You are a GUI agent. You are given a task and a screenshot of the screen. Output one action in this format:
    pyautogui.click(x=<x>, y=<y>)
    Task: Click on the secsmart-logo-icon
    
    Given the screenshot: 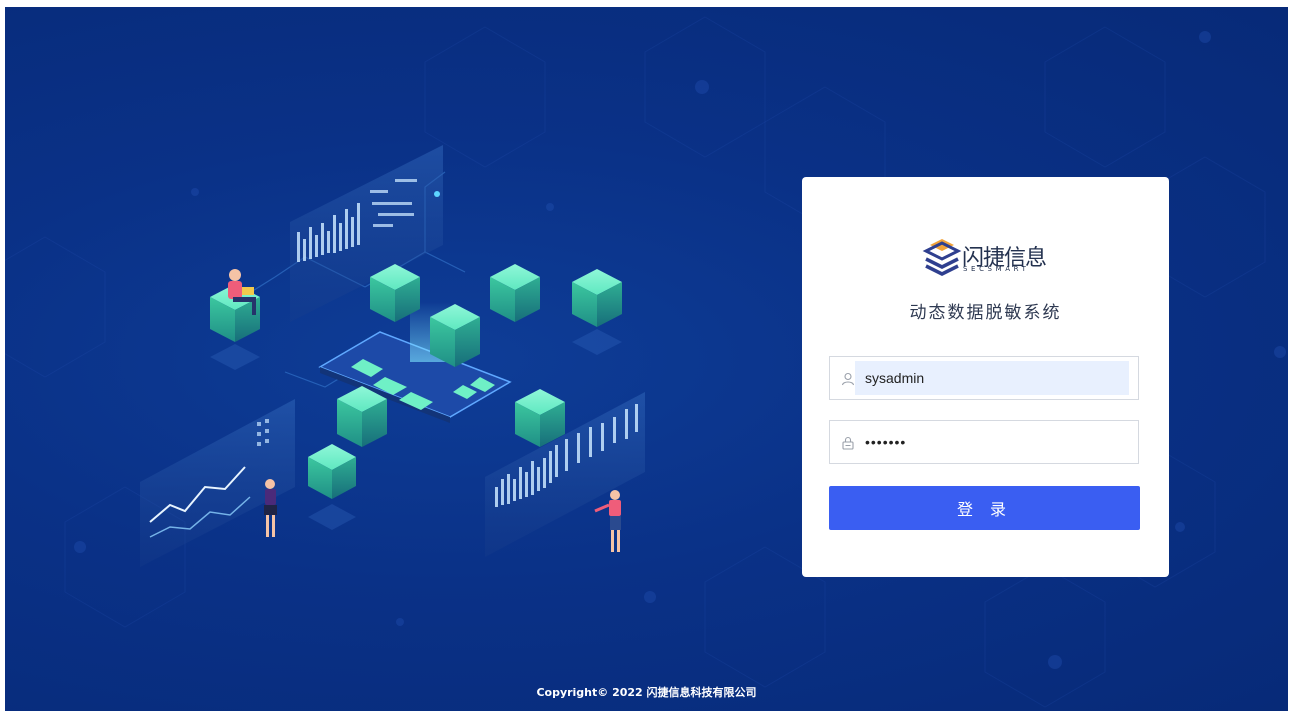 What is the action you would take?
    pyautogui.click(x=942, y=257)
    